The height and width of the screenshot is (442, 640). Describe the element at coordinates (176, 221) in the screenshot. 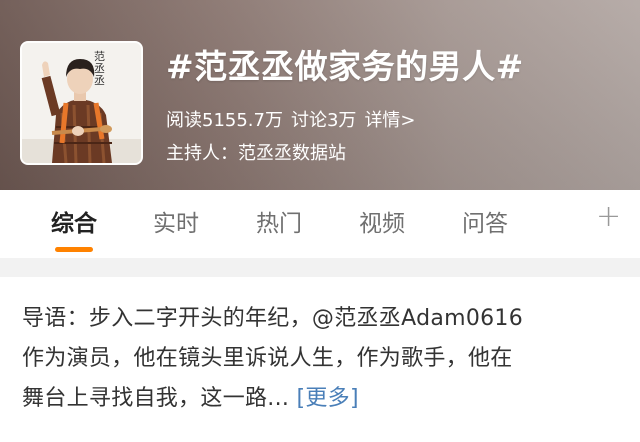

I see `tab-realtime: 实时` at that location.